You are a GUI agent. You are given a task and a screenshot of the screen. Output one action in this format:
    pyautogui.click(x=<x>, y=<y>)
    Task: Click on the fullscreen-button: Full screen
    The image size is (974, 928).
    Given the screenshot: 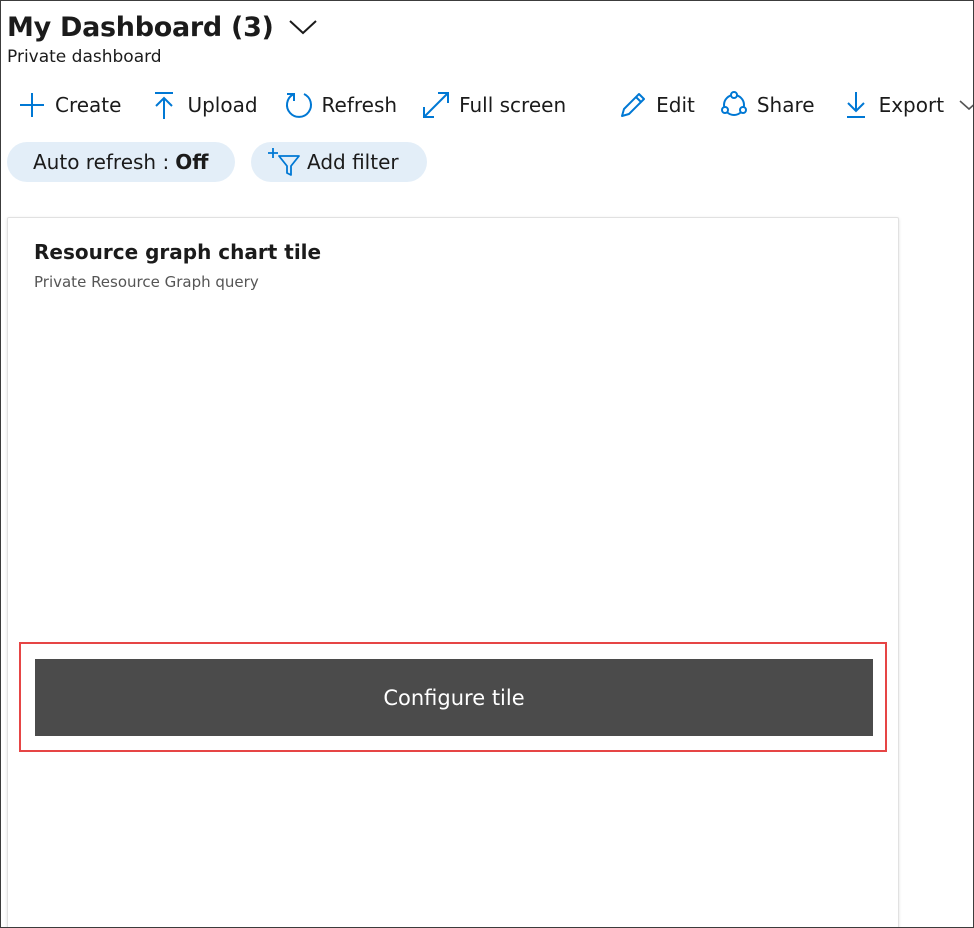 What is the action you would take?
    pyautogui.click(x=493, y=105)
    